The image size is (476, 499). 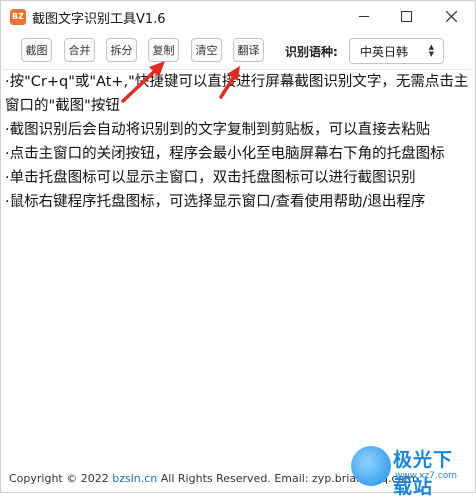 What do you see at coordinates (79, 50) in the screenshot?
I see `merge-button: 合并` at bounding box center [79, 50].